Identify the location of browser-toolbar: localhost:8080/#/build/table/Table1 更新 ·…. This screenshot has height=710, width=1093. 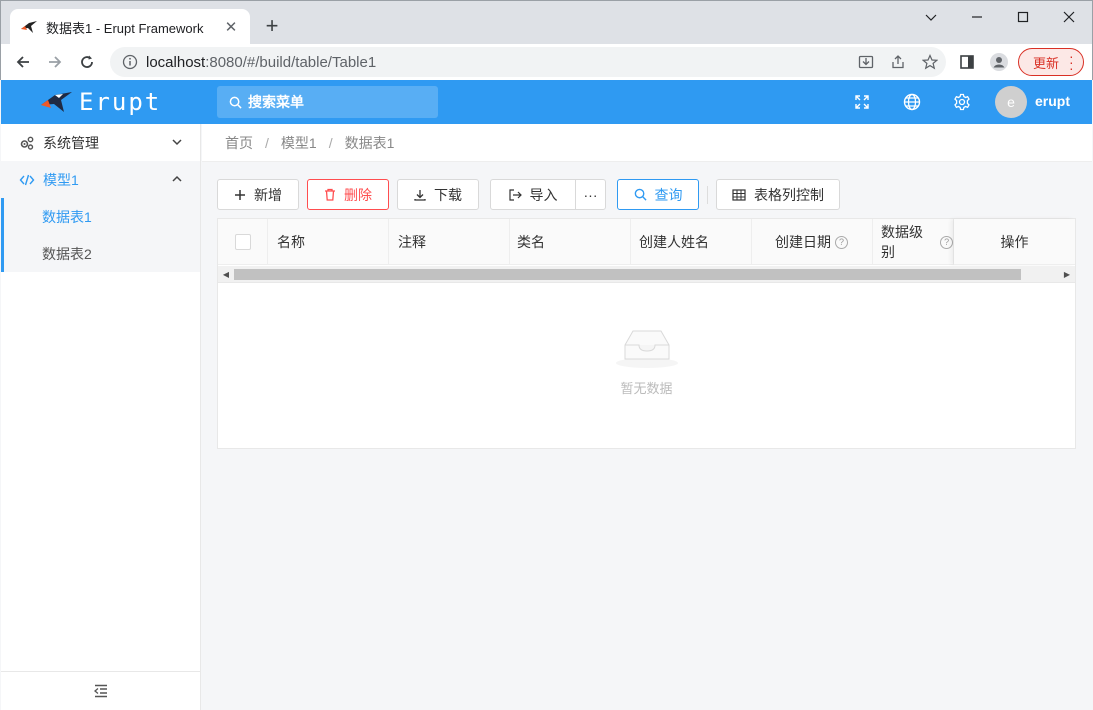
(546, 62).